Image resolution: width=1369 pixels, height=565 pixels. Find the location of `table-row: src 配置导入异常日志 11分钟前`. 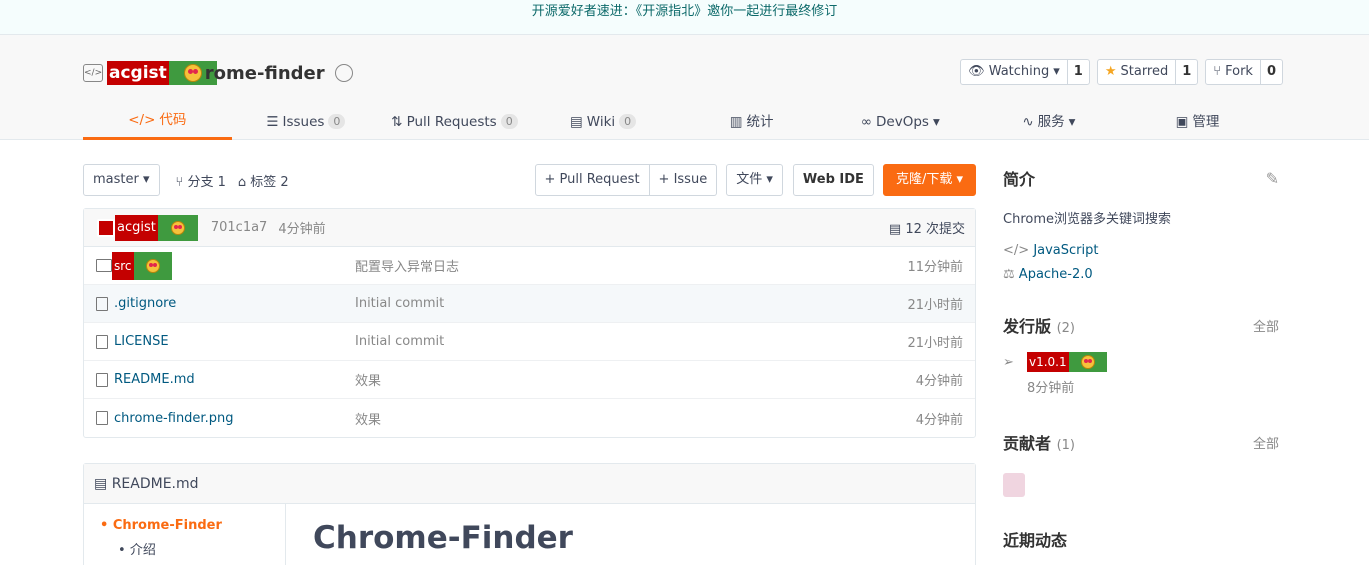

table-row: src 配置导入异常日志 11分钟前 is located at coordinates (529, 266).